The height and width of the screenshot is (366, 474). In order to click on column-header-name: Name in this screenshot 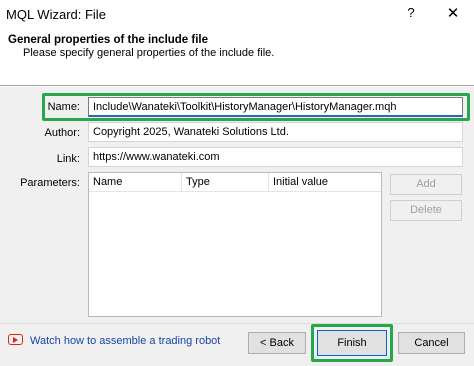, I will do `click(135, 182)`.